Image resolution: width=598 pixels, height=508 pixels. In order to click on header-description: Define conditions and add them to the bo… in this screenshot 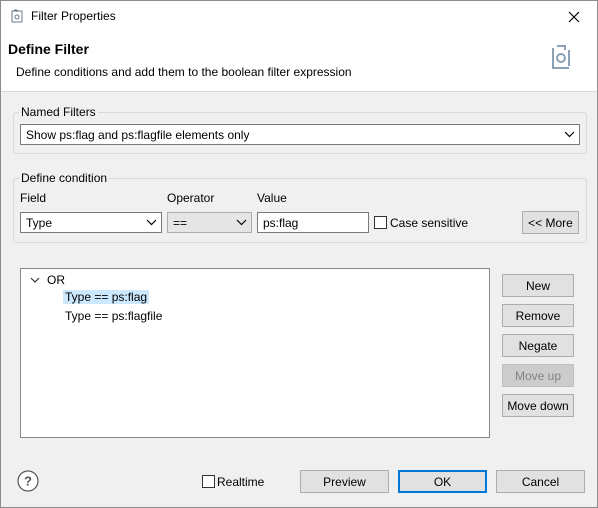, I will do `click(184, 72)`.